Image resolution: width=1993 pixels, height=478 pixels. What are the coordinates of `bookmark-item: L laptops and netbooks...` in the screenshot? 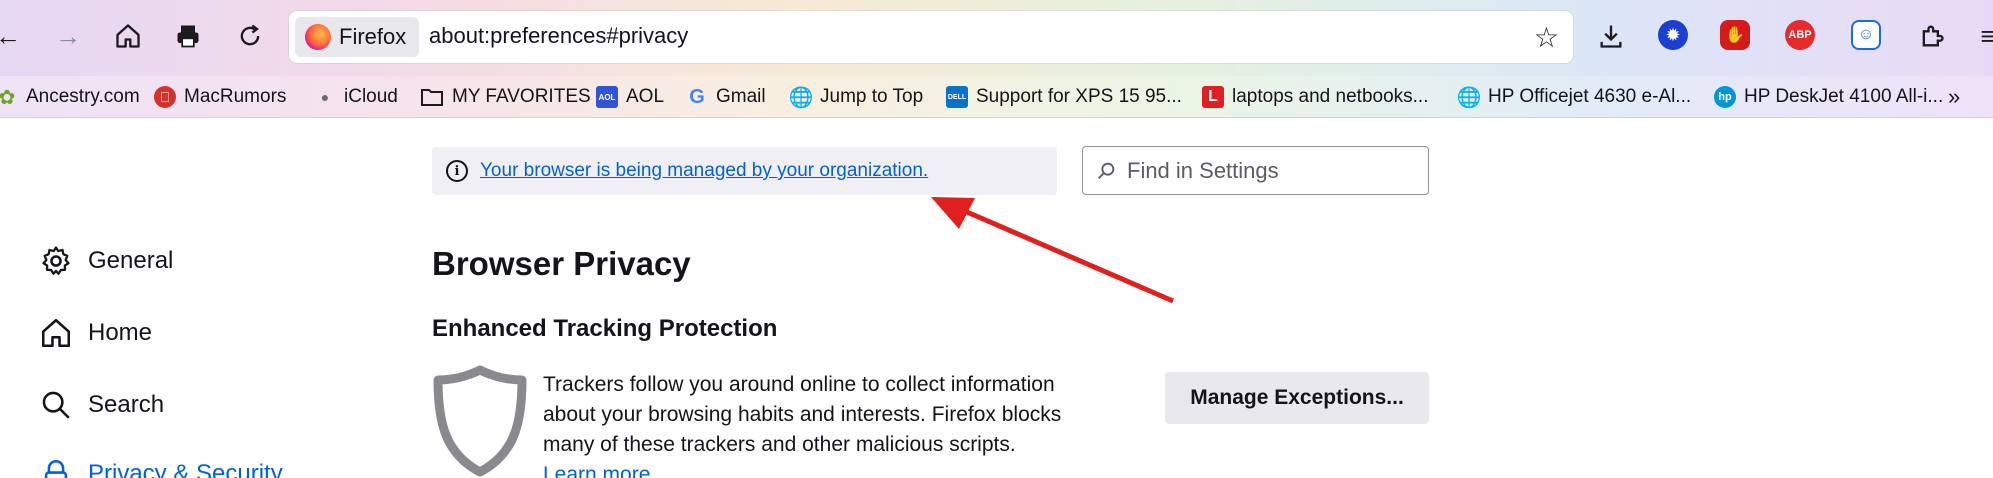 It's located at (1315, 97).